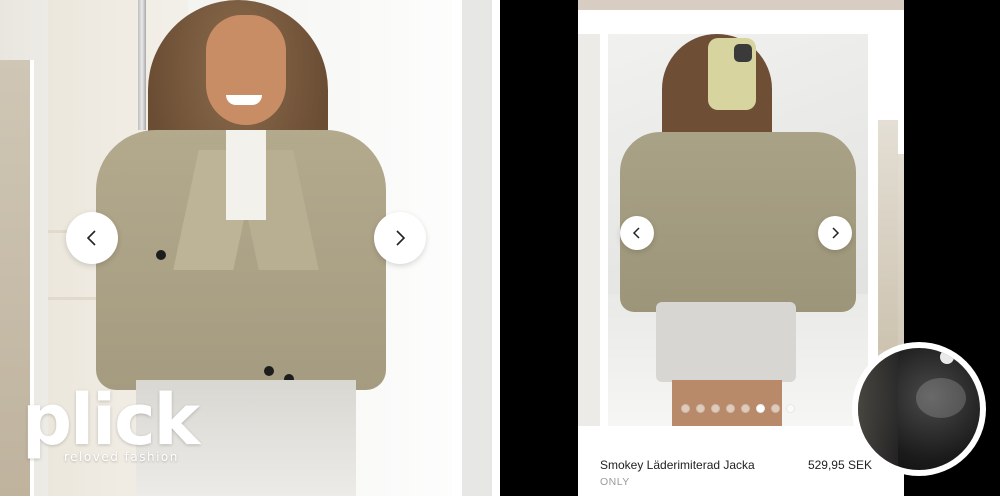  I want to click on side-image-peek, so click(888, 235).